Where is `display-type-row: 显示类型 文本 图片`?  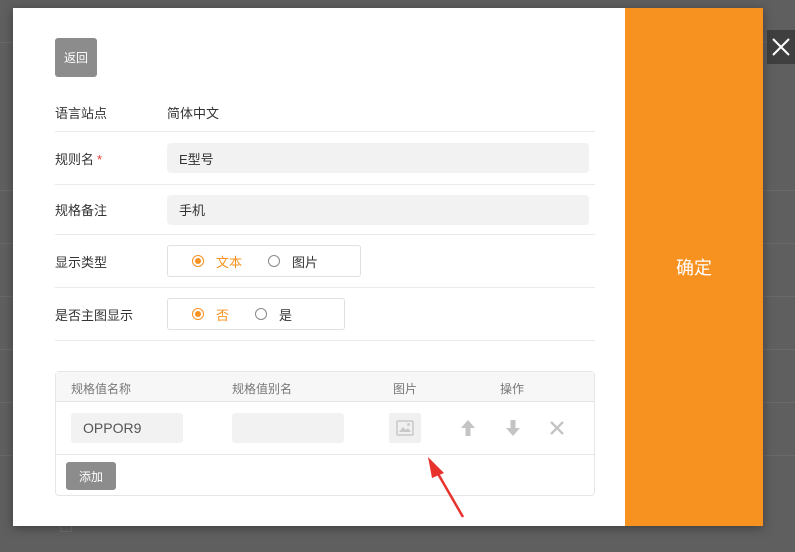 display-type-row: 显示类型 文本 图片 is located at coordinates (325, 261).